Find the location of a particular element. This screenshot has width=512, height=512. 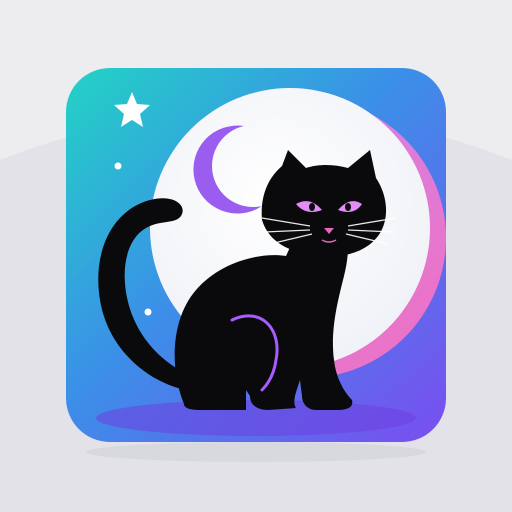

tile-shadow is located at coordinates (256, 452).